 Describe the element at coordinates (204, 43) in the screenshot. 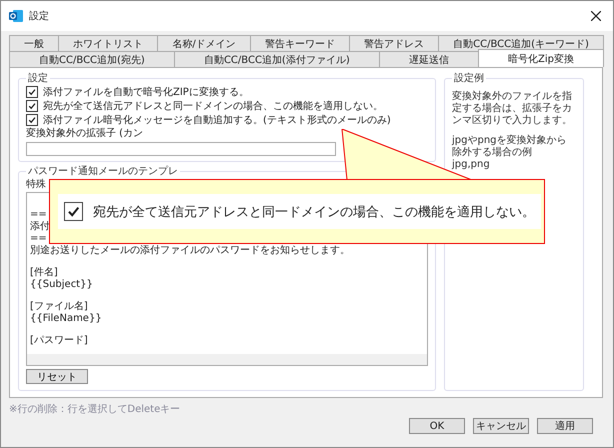

I see `tab: 名称/ドメイン` at that location.